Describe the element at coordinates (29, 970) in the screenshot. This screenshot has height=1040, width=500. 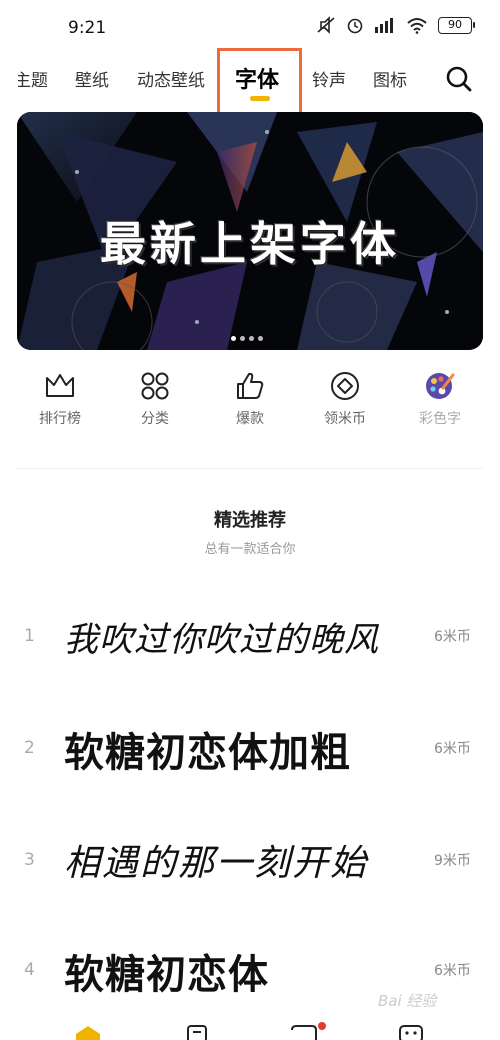
I see `font-rank: 4` at that location.